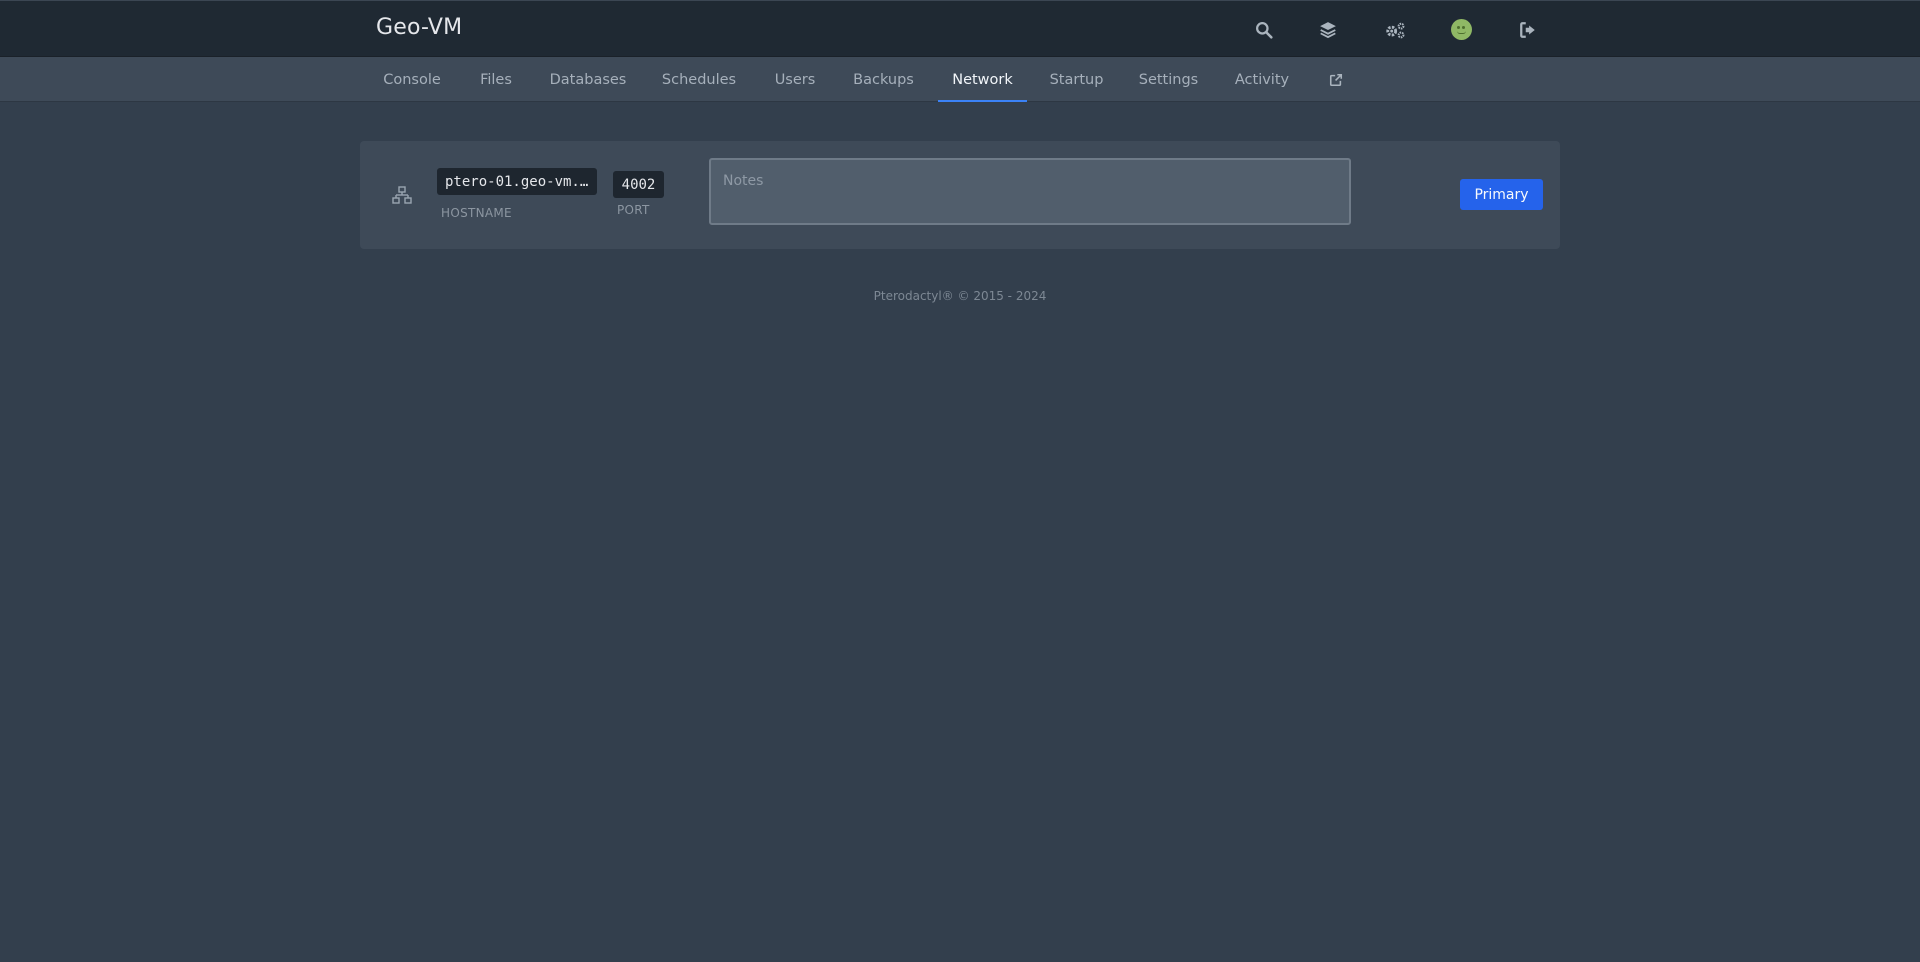  Describe the element at coordinates (638, 184) in the screenshot. I see `port-value: 4002` at that location.